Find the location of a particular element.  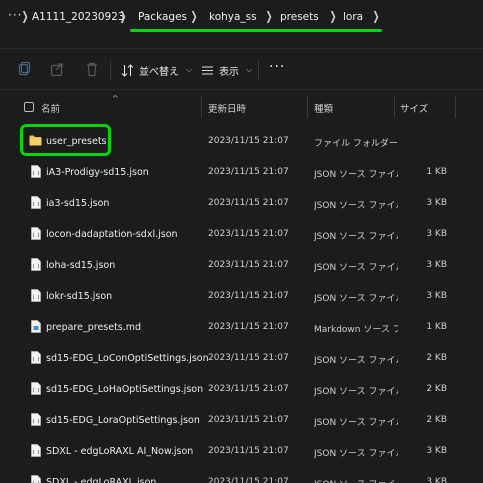

command-bar: 並べ替え ⌵ 表示 ⌵ ··· is located at coordinates (241, 69).